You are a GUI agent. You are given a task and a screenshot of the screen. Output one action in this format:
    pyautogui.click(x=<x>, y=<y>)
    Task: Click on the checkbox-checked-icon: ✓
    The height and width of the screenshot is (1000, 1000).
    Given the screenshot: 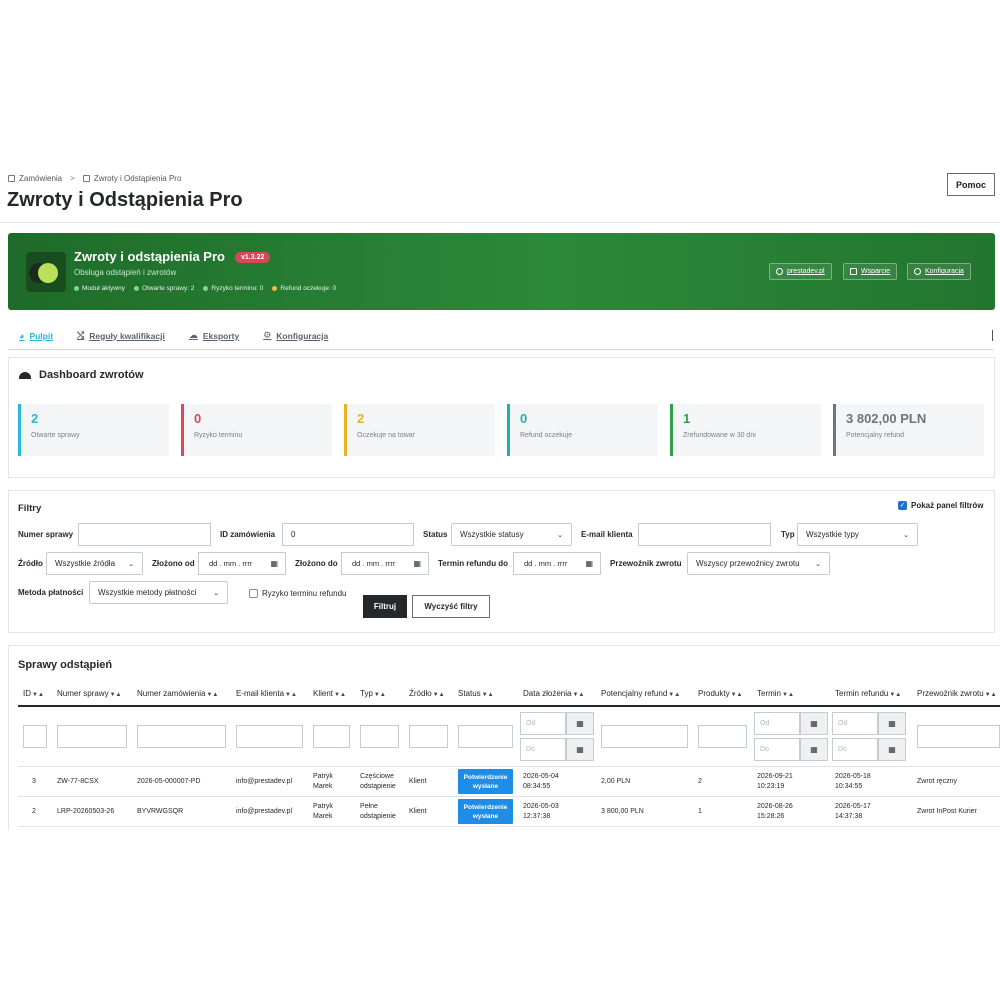 What is the action you would take?
    pyautogui.click(x=902, y=505)
    